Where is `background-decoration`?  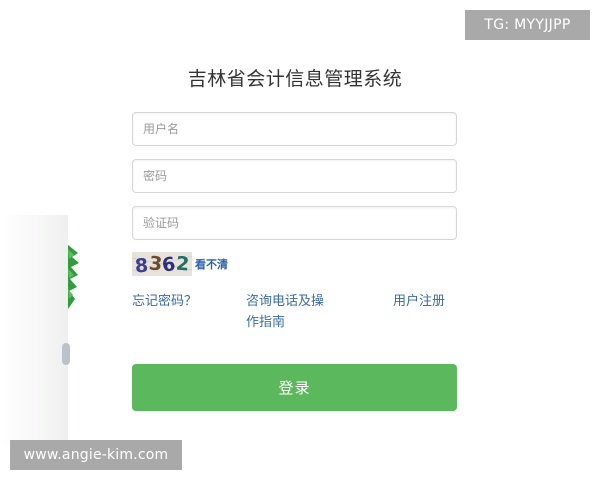
background-decoration is located at coordinates (39, 330).